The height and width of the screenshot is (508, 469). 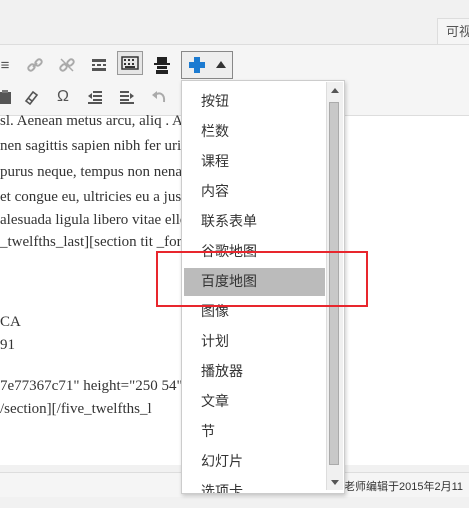 I want to click on content-line: 91, so click(x=7, y=345).